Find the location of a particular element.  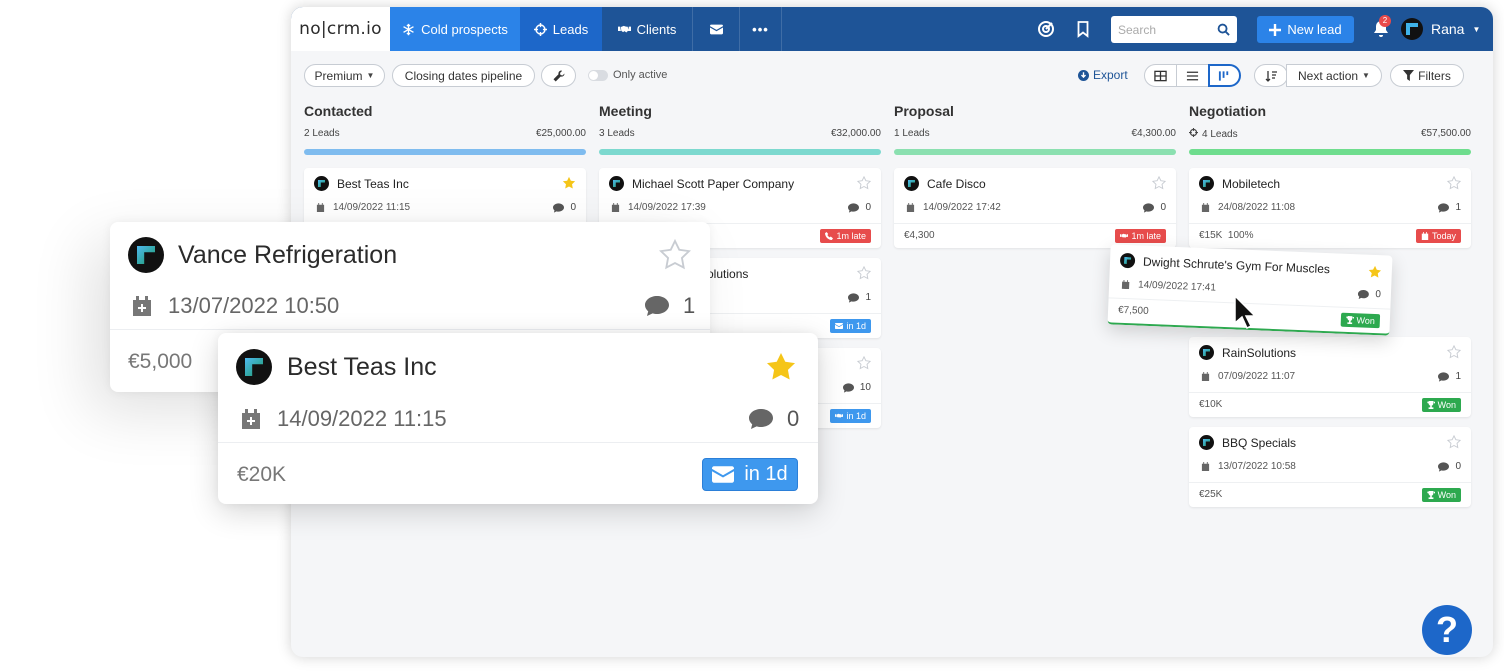

lead-date: 14/09/2022 11:15 is located at coordinates (363, 207).